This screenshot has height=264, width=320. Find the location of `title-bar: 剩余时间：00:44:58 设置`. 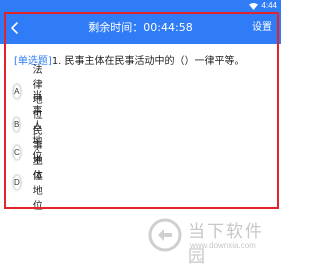

title-bar: 剩余时间：00:44:58 设置 is located at coordinates (140, 28).